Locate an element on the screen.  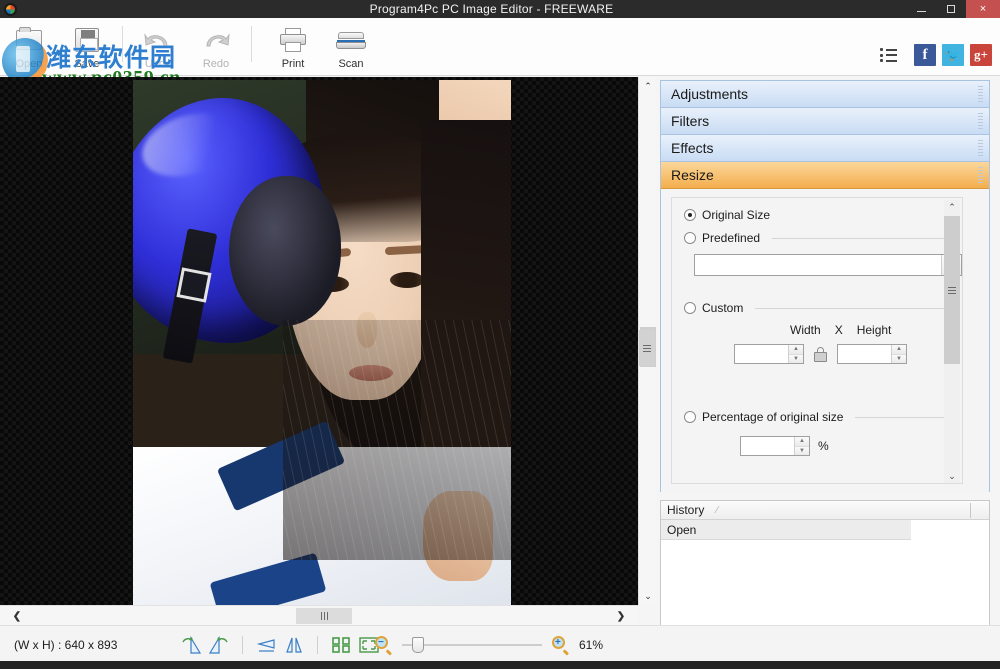
google-plus-icon: g+ is located at coordinates (981, 55).